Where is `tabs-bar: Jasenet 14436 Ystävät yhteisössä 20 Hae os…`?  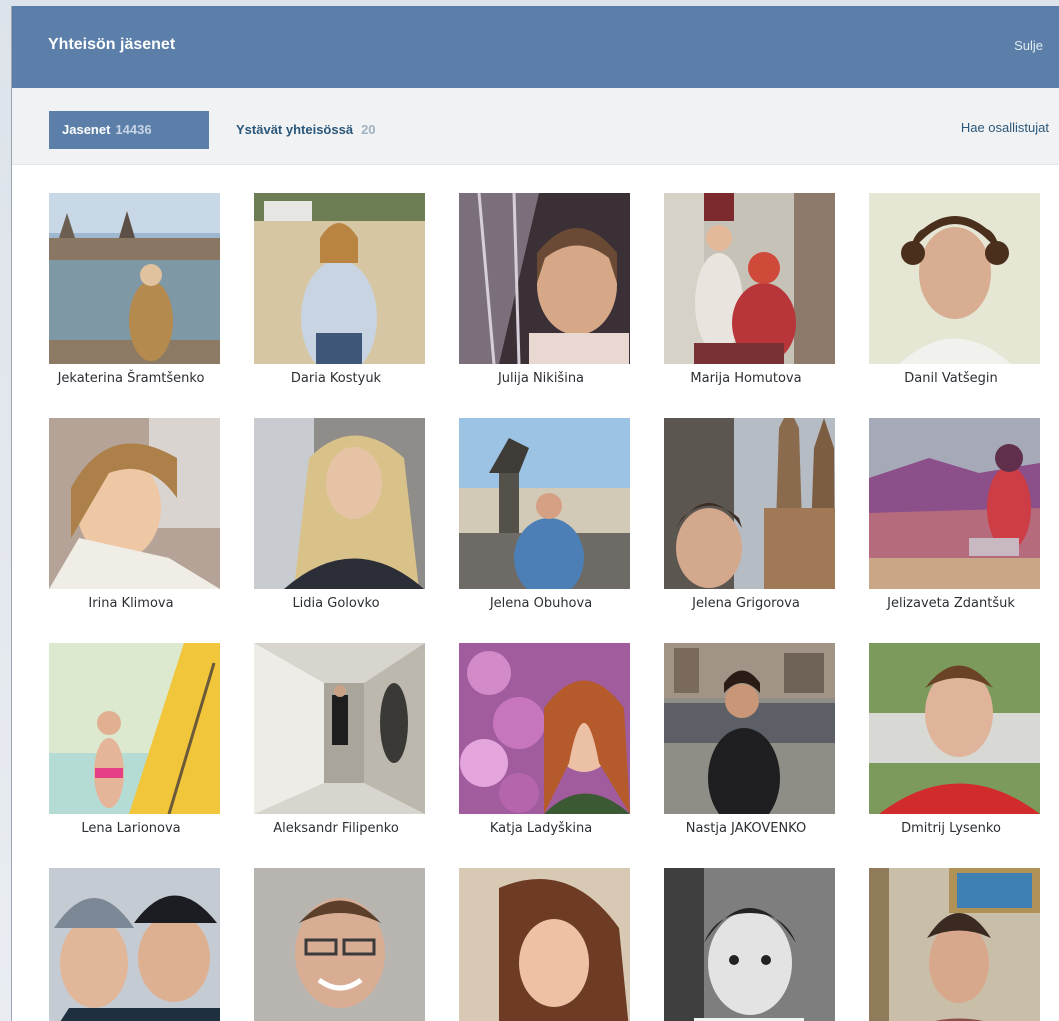 tabs-bar: Jasenet 14436 Ystävät yhteisössä 20 Hae os… is located at coordinates (535, 126).